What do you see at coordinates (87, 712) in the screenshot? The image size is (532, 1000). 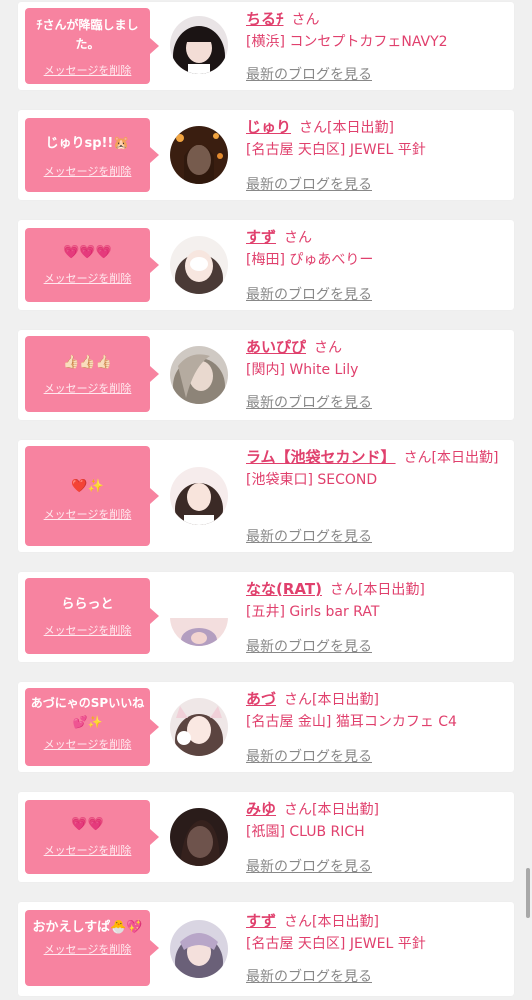 I see `message-text: あづにゃのSPいいね💕✨` at bounding box center [87, 712].